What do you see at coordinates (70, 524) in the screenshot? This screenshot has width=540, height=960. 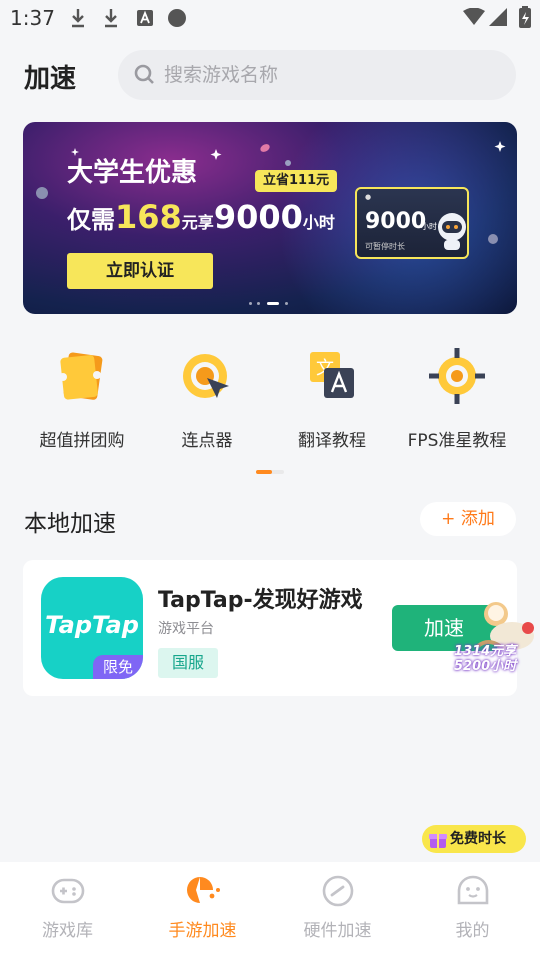 I see `section-title: 本地加速` at bounding box center [70, 524].